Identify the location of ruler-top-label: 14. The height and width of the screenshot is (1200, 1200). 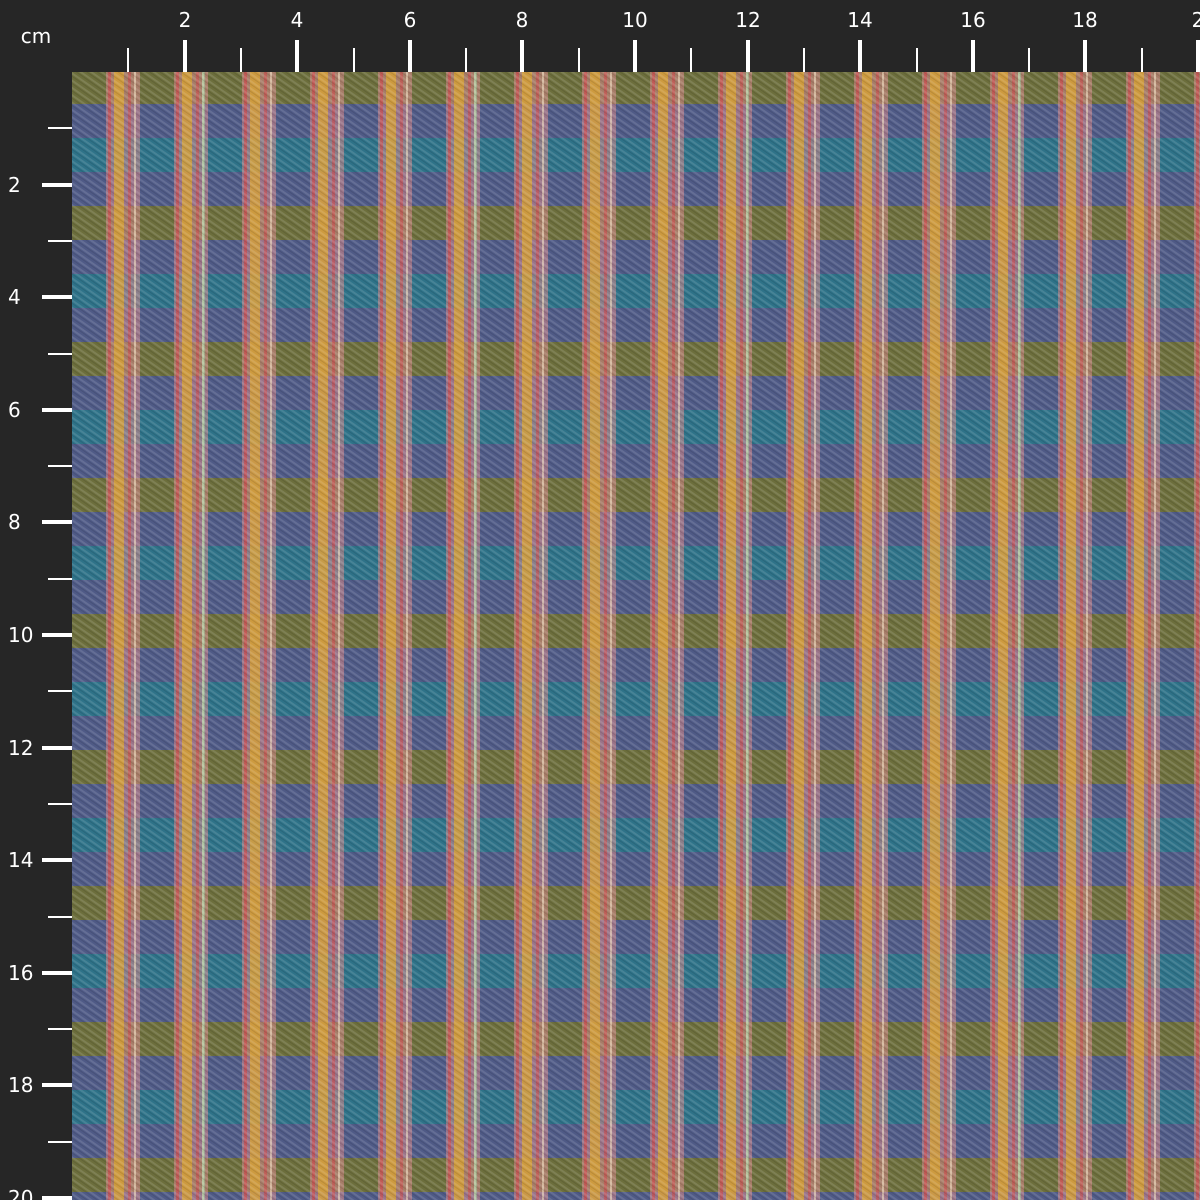
(860, 20).